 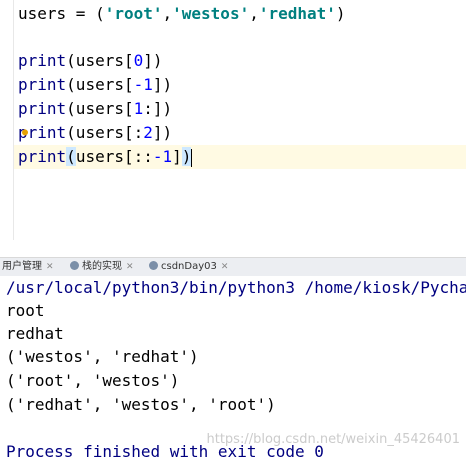 I want to click on code-line-5: print(users[1:]), so click(x=95, y=109).